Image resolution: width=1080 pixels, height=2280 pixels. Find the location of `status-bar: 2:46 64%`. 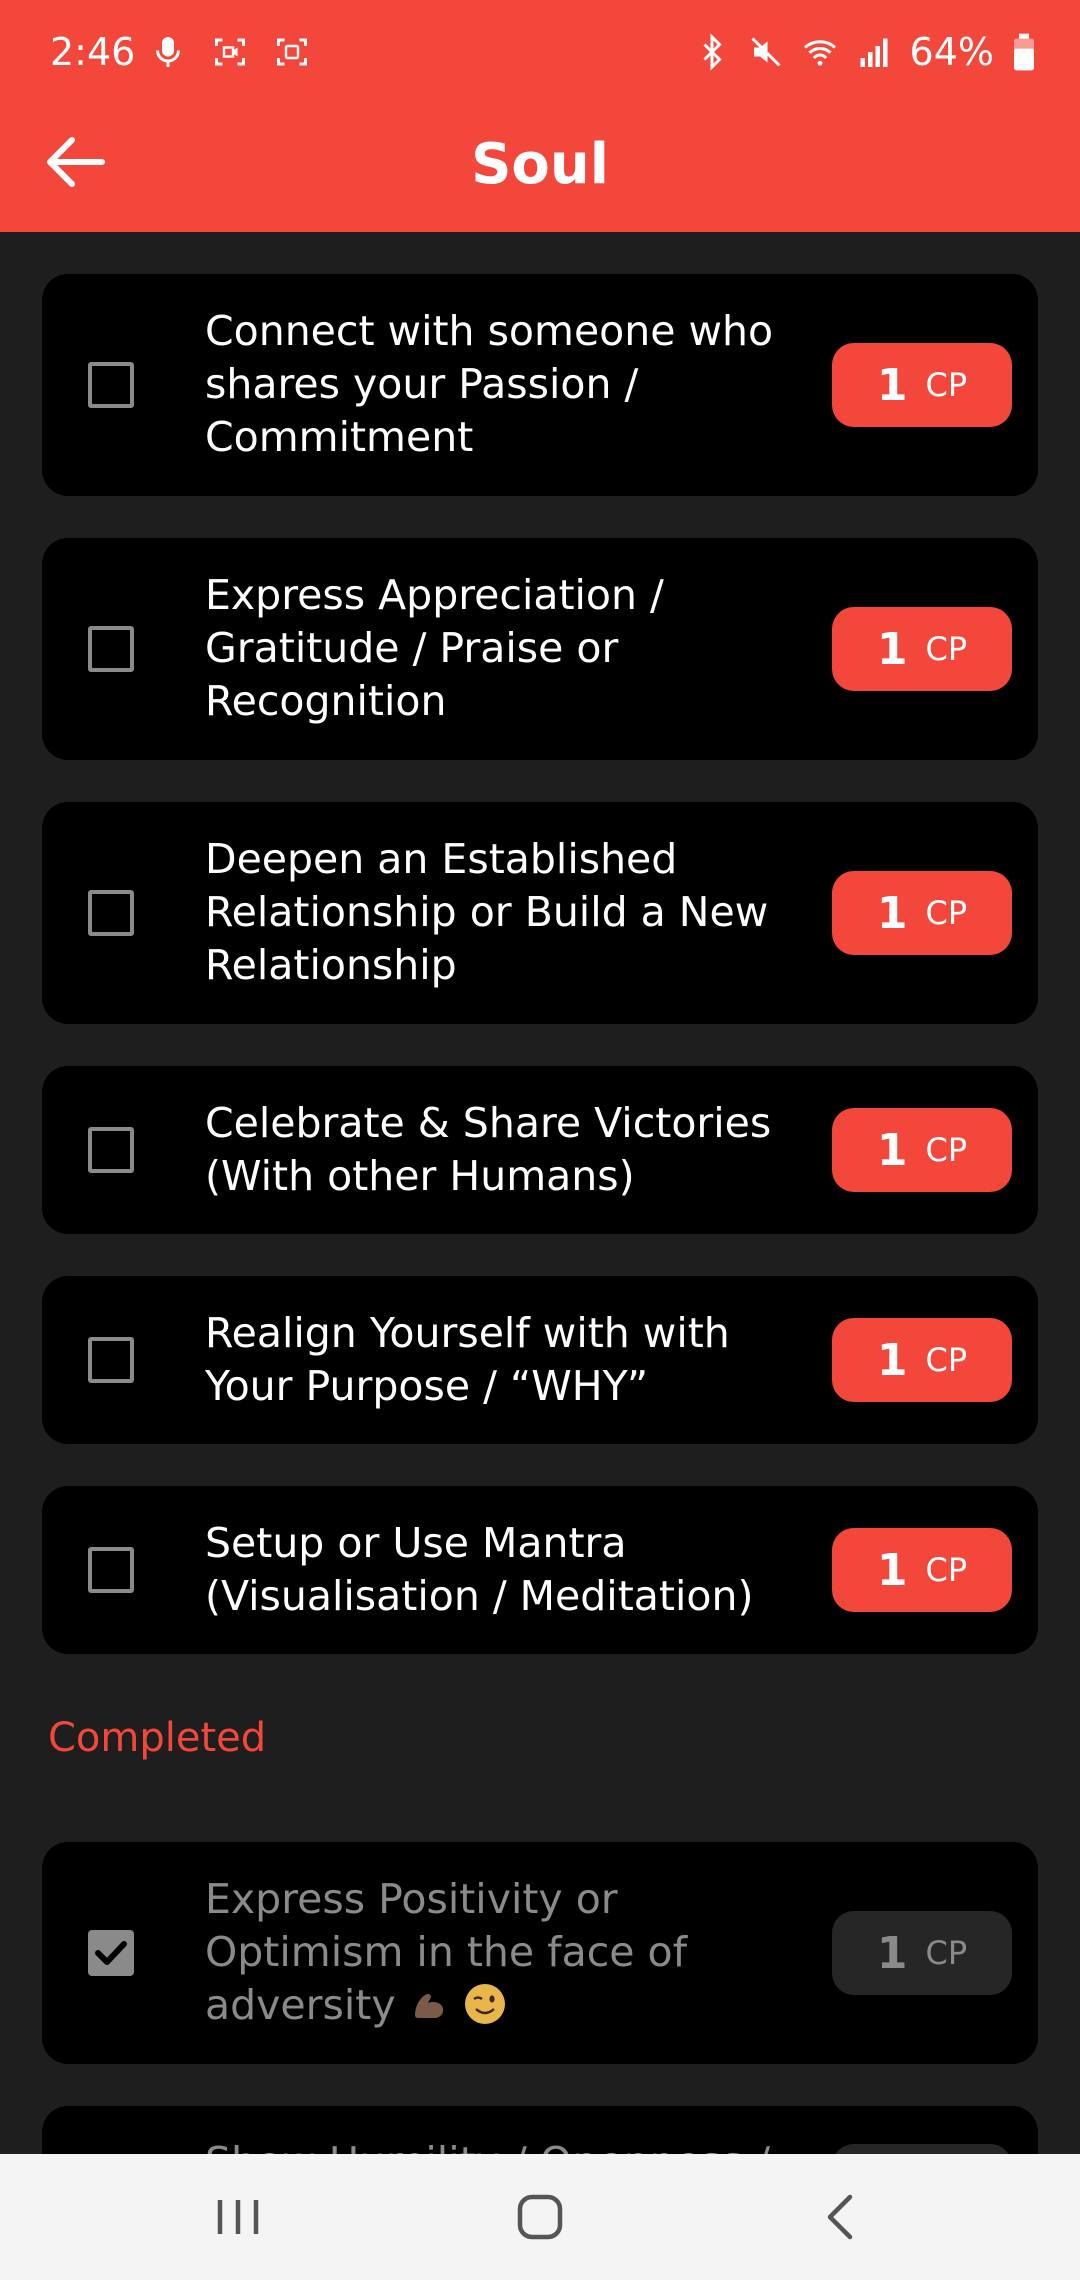

status-bar: 2:46 64% is located at coordinates (540, 52).